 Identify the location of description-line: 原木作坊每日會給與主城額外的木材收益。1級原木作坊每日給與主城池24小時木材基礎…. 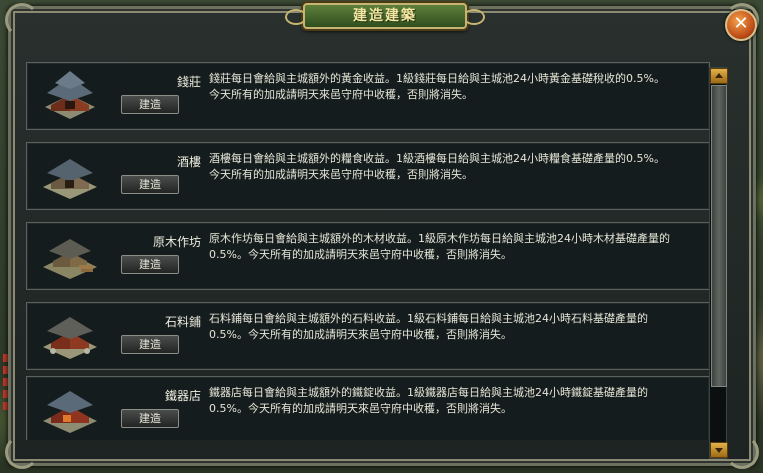
(439, 238).